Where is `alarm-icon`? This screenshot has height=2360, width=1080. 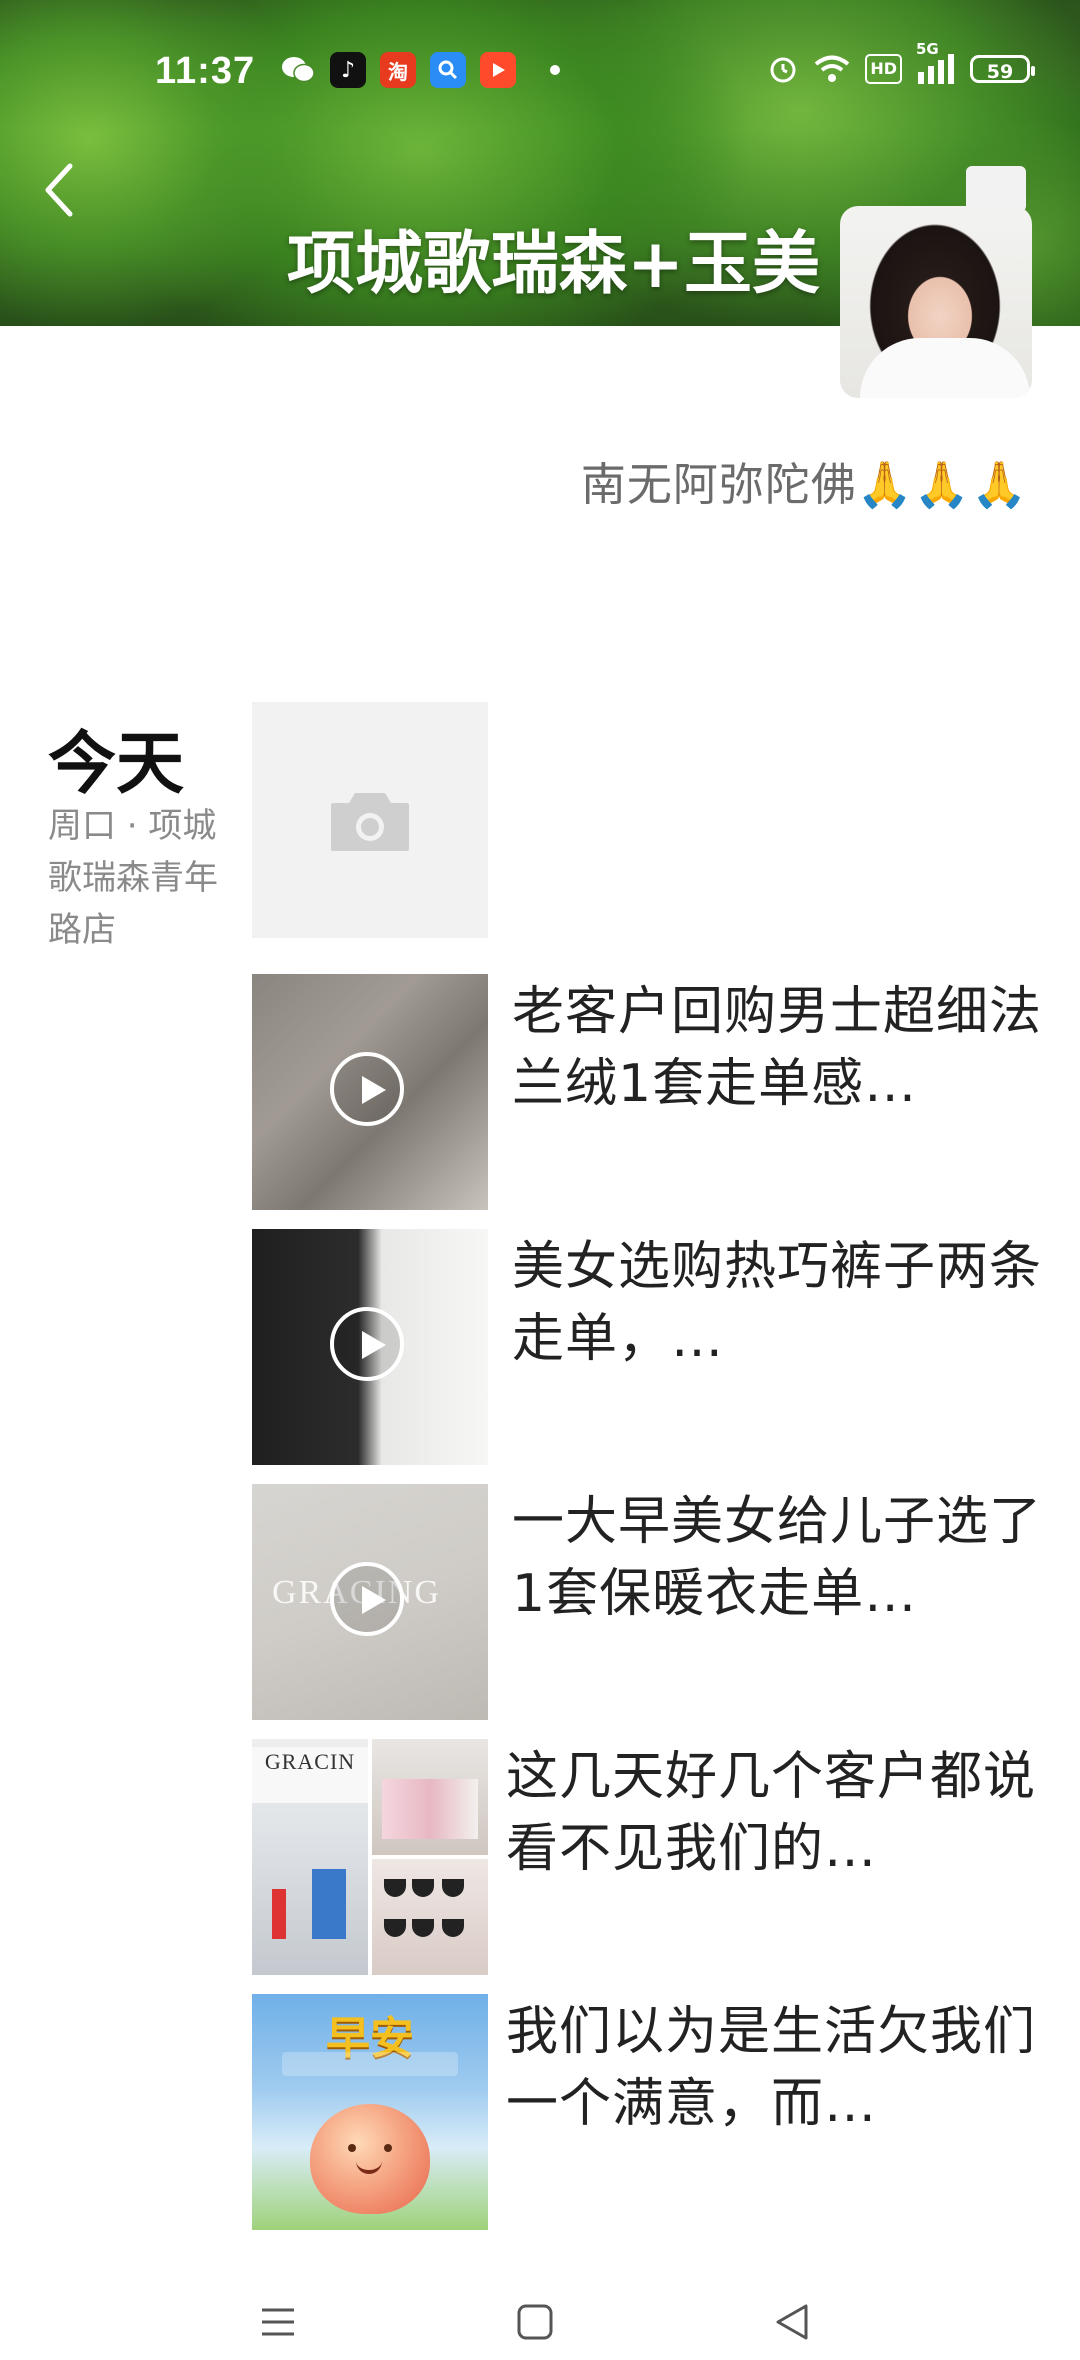
alarm-icon is located at coordinates (783, 69).